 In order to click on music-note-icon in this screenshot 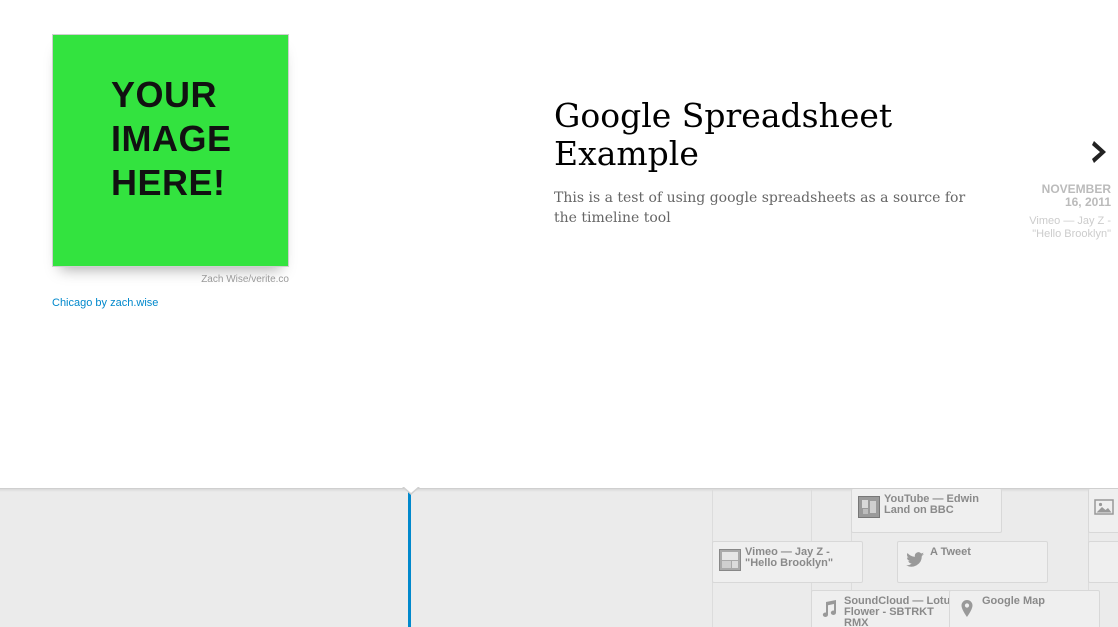, I will do `click(829, 609)`.